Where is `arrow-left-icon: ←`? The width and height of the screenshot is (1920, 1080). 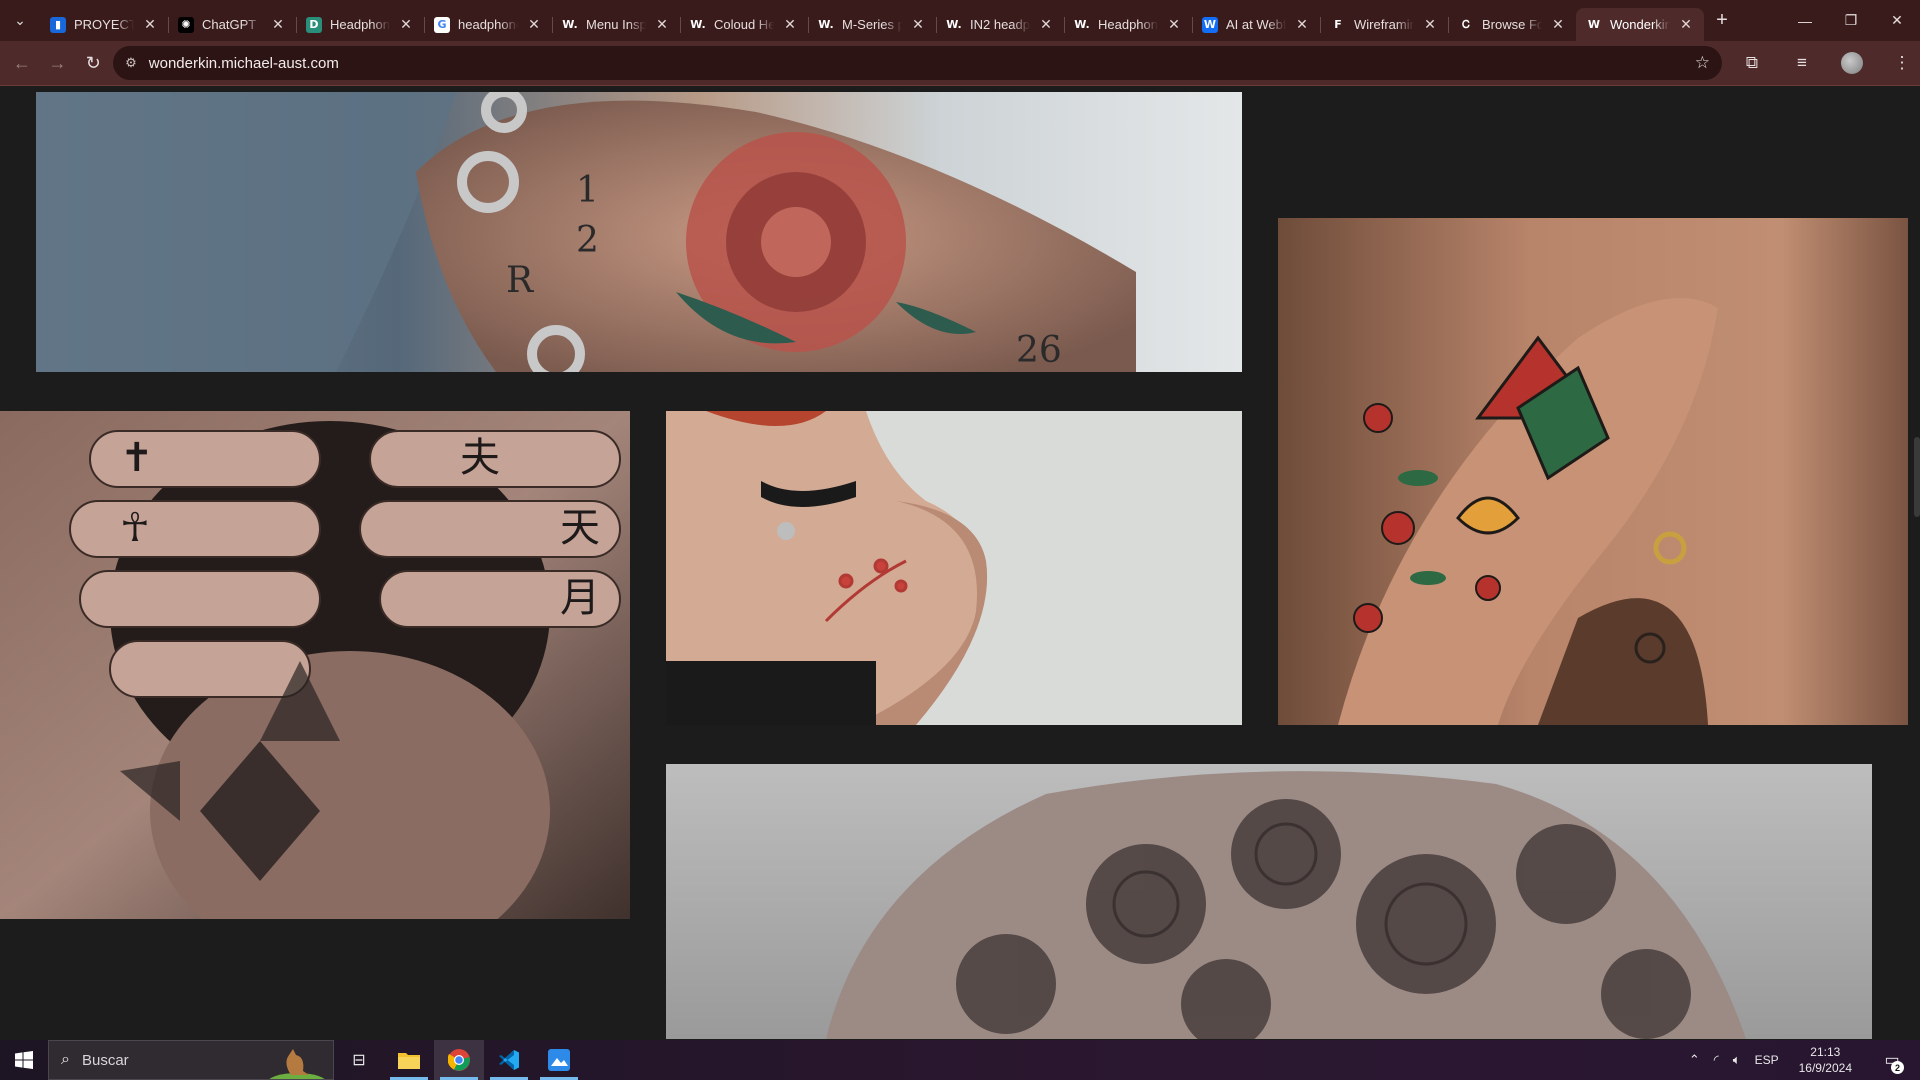
arrow-left-icon: ← is located at coordinates (21, 62).